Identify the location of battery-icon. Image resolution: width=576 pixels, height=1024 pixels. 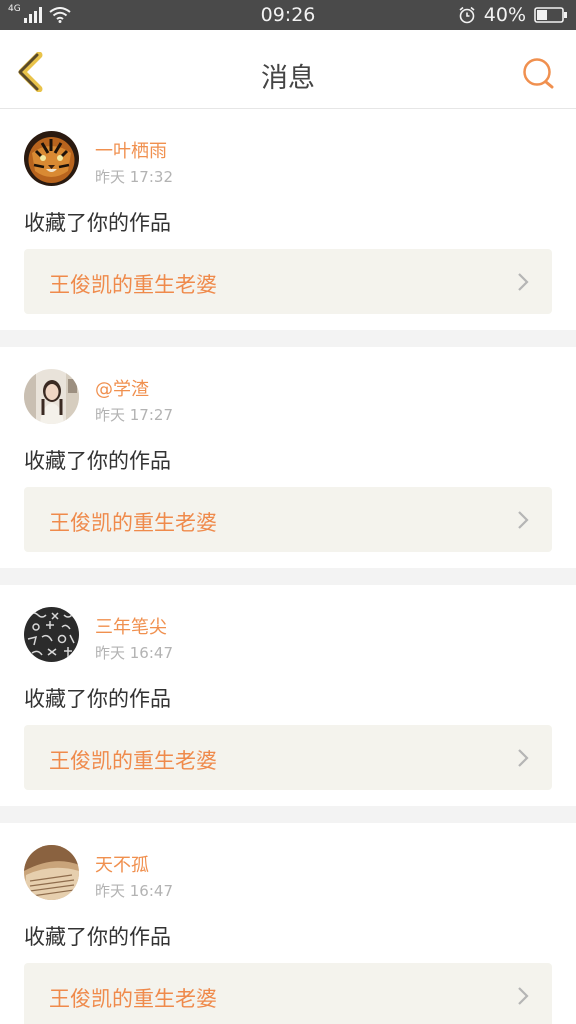
(550, 15).